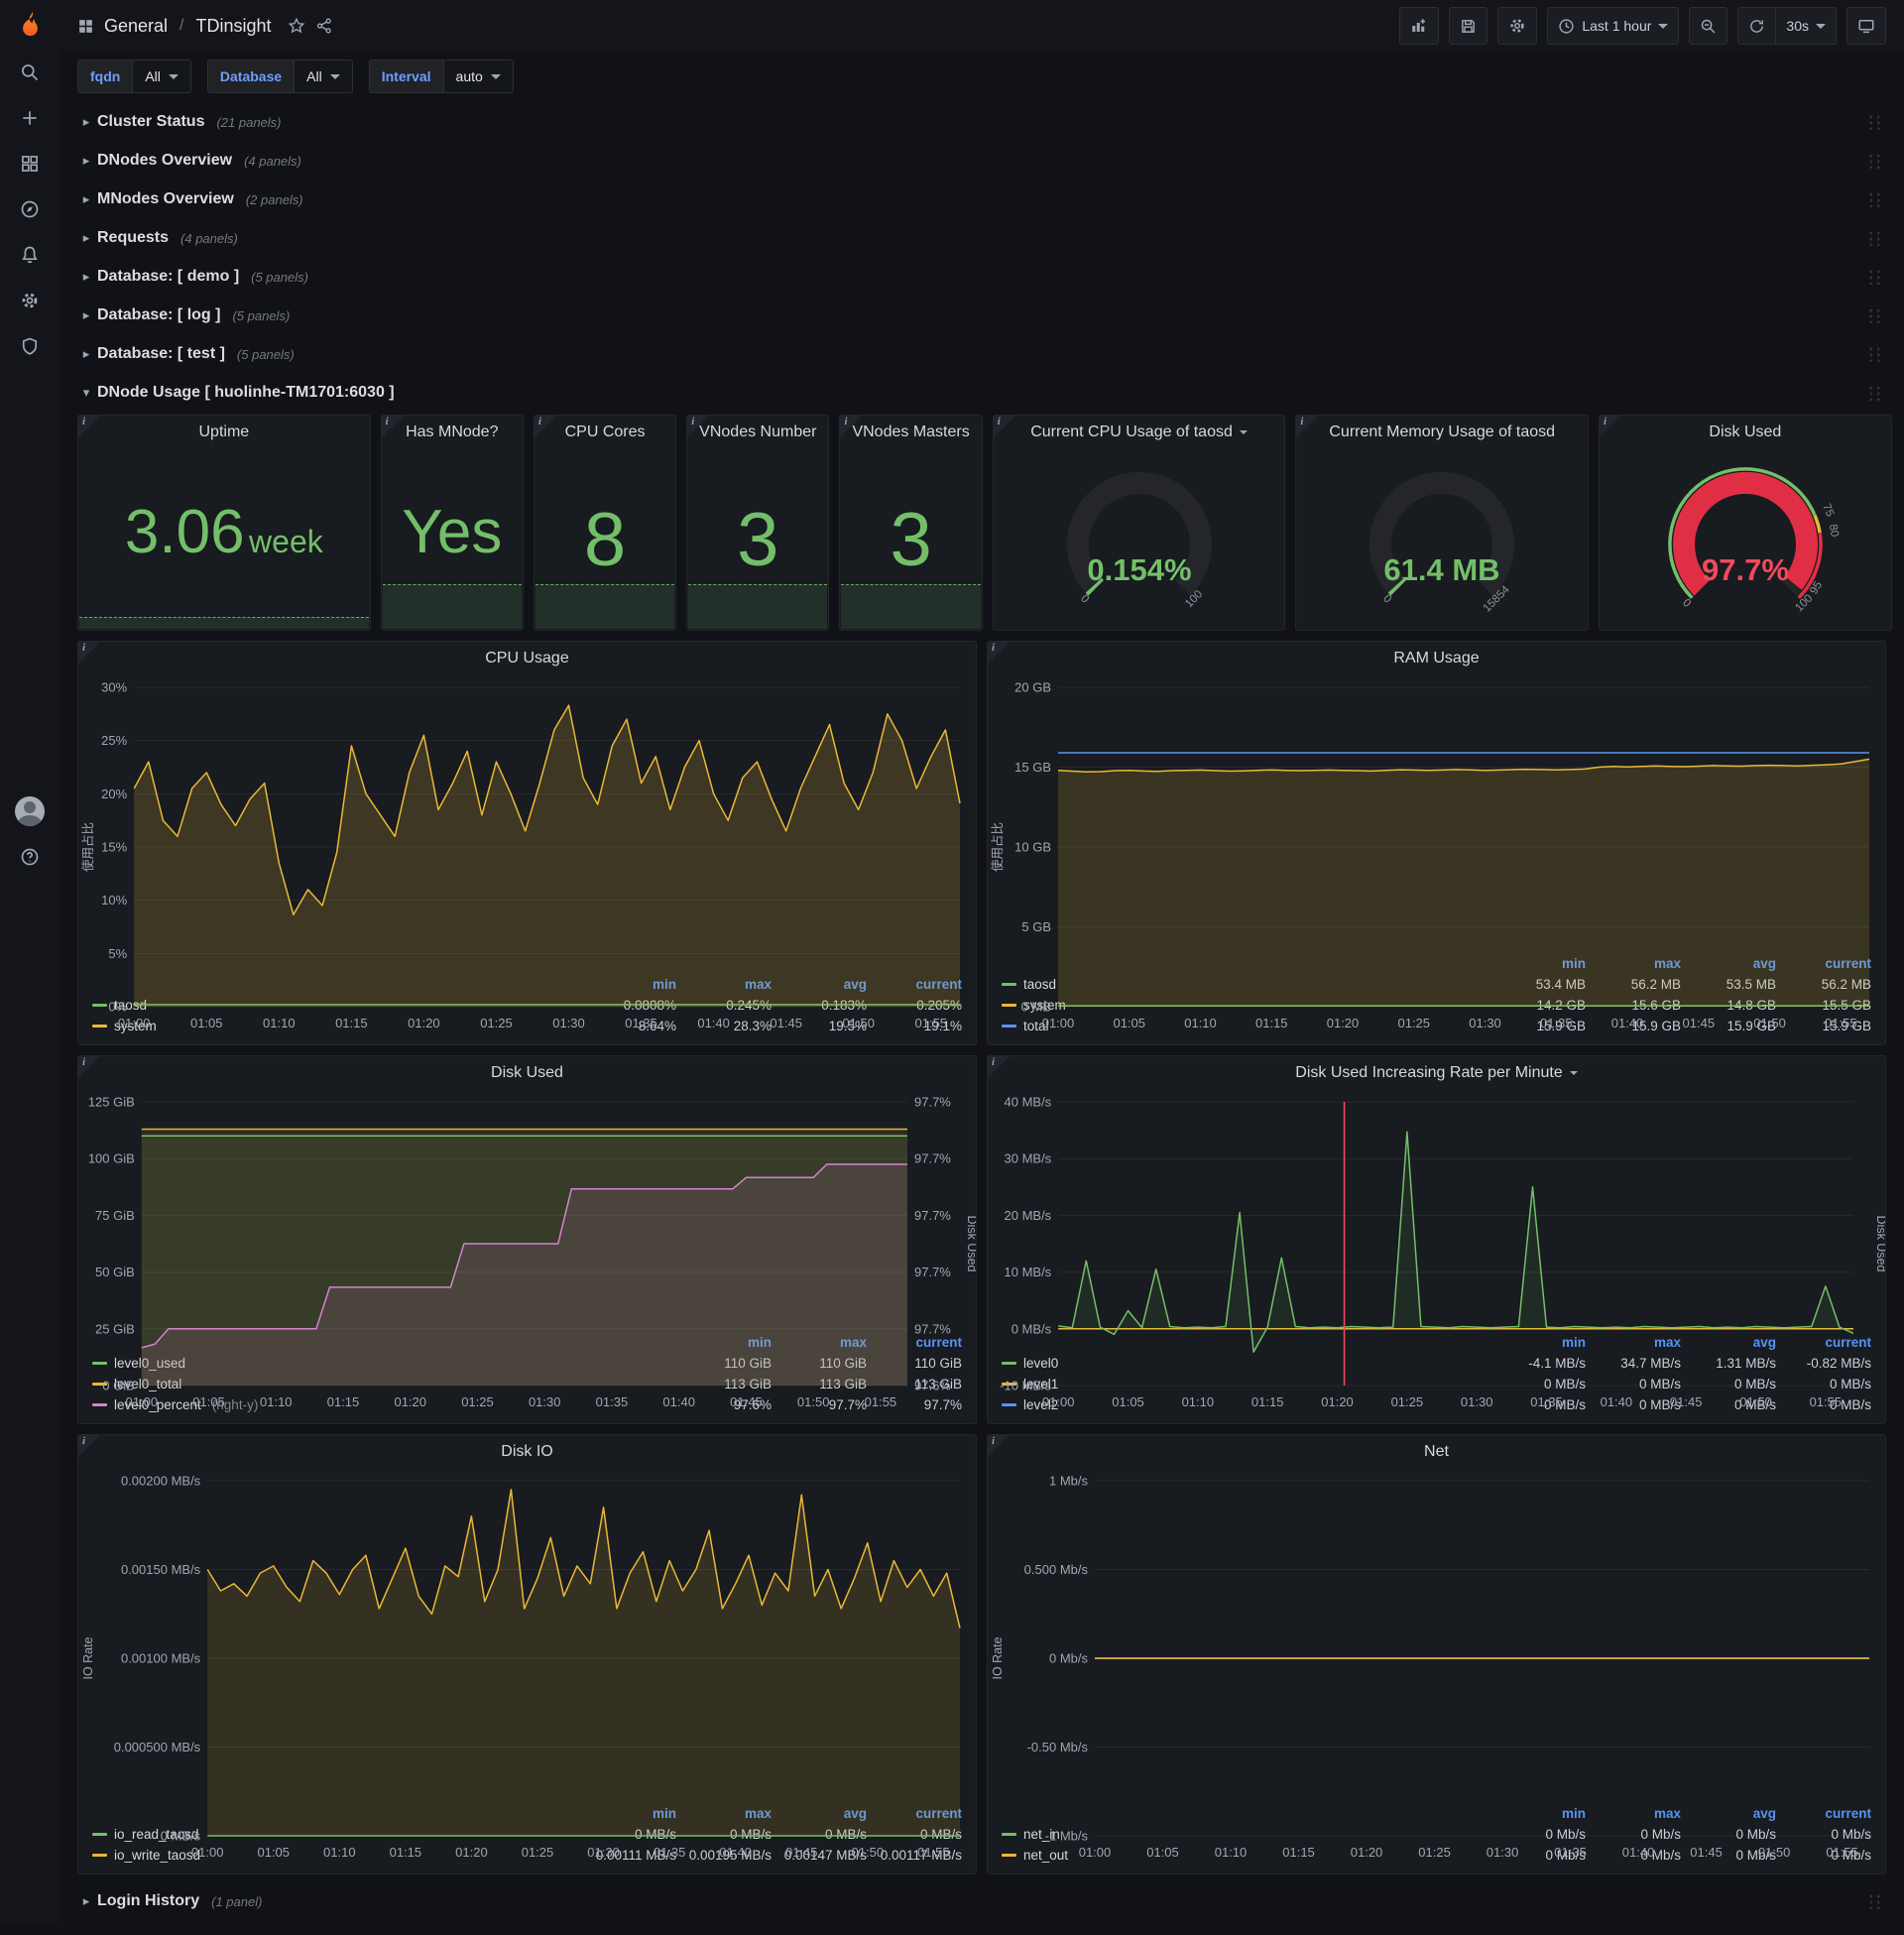  Describe the element at coordinates (405, 77) in the screenshot. I see `variable-label-interval: Interval` at that location.